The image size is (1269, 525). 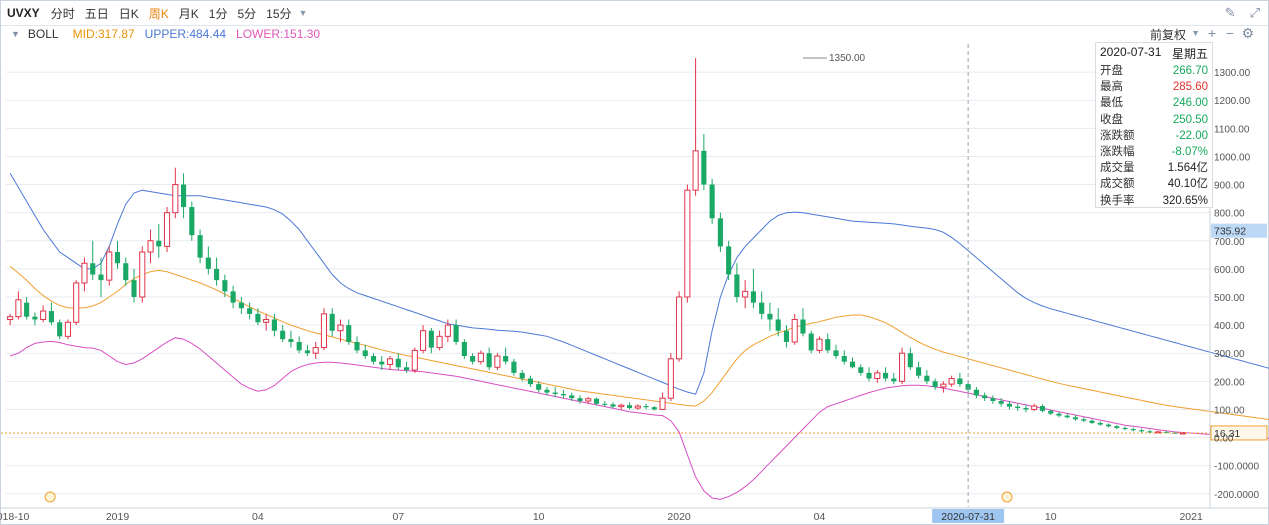 What do you see at coordinates (118, 517) in the screenshot?
I see `x-tick-label: 2019` at bounding box center [118, 517].